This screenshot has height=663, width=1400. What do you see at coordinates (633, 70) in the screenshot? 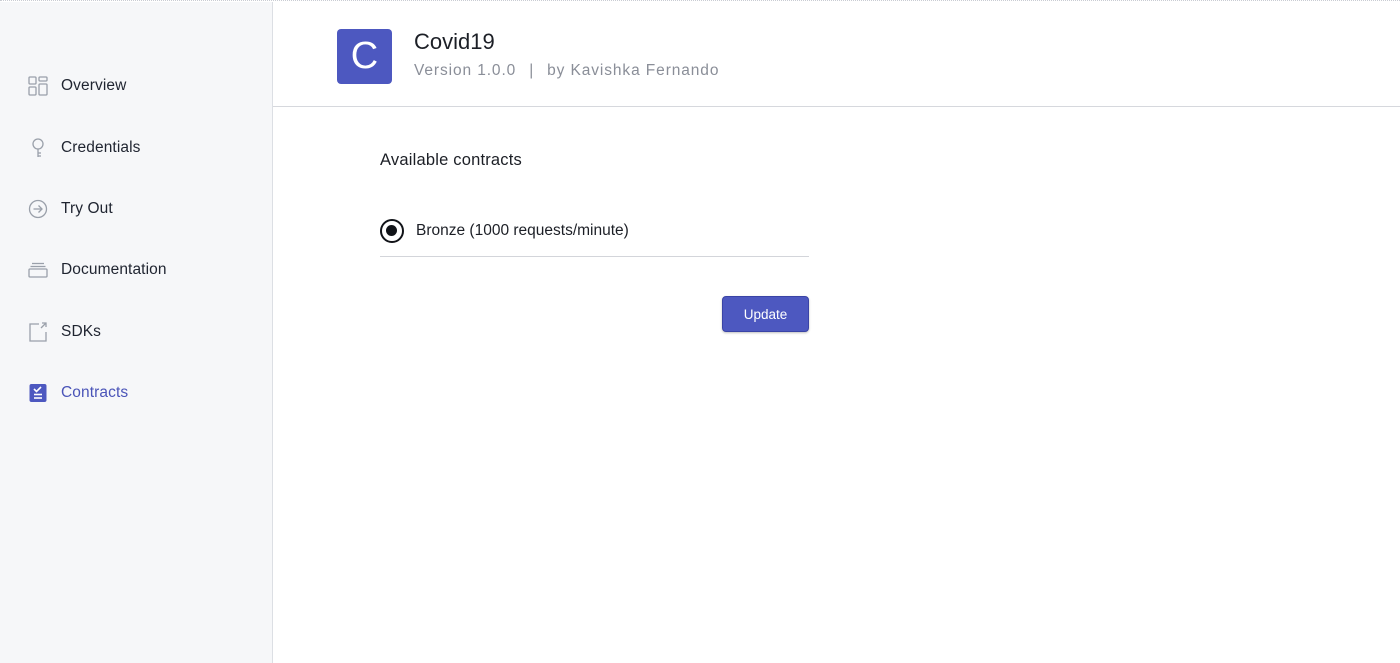
I see `api-author: by Kavishka Fernando` at bounding box center [633, 70].